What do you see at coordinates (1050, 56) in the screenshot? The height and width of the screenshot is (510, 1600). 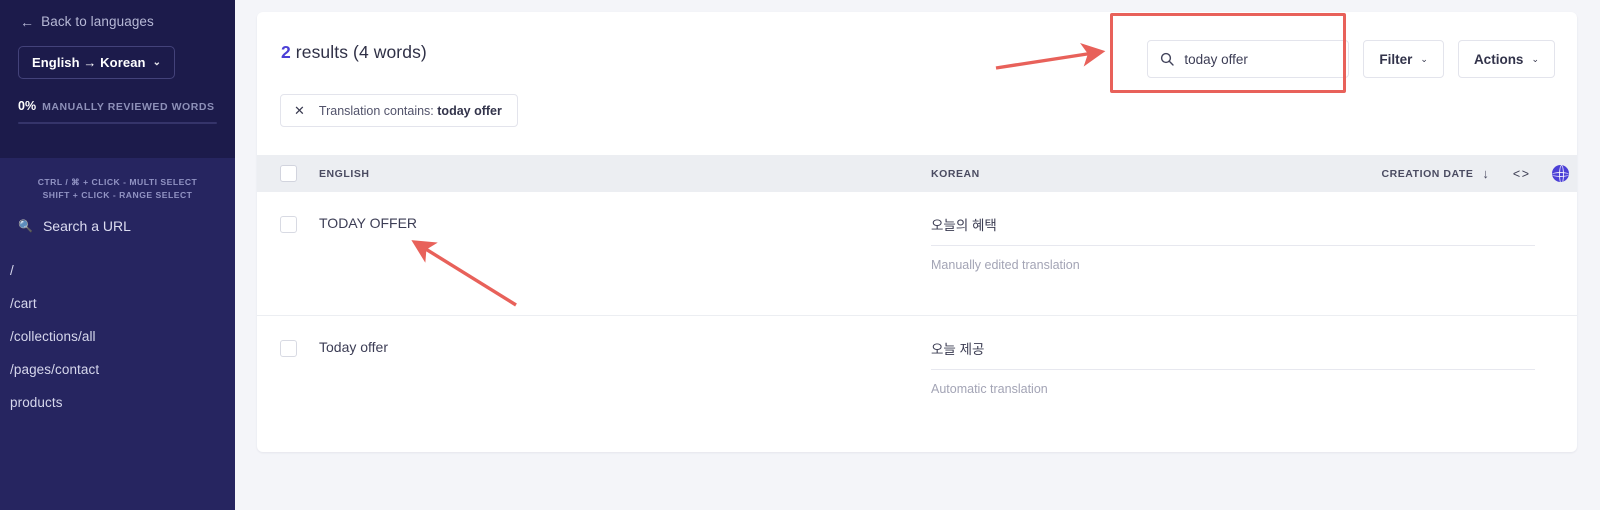 I see `arrow-pointing-to-search` at bounding box center [1050, 56].